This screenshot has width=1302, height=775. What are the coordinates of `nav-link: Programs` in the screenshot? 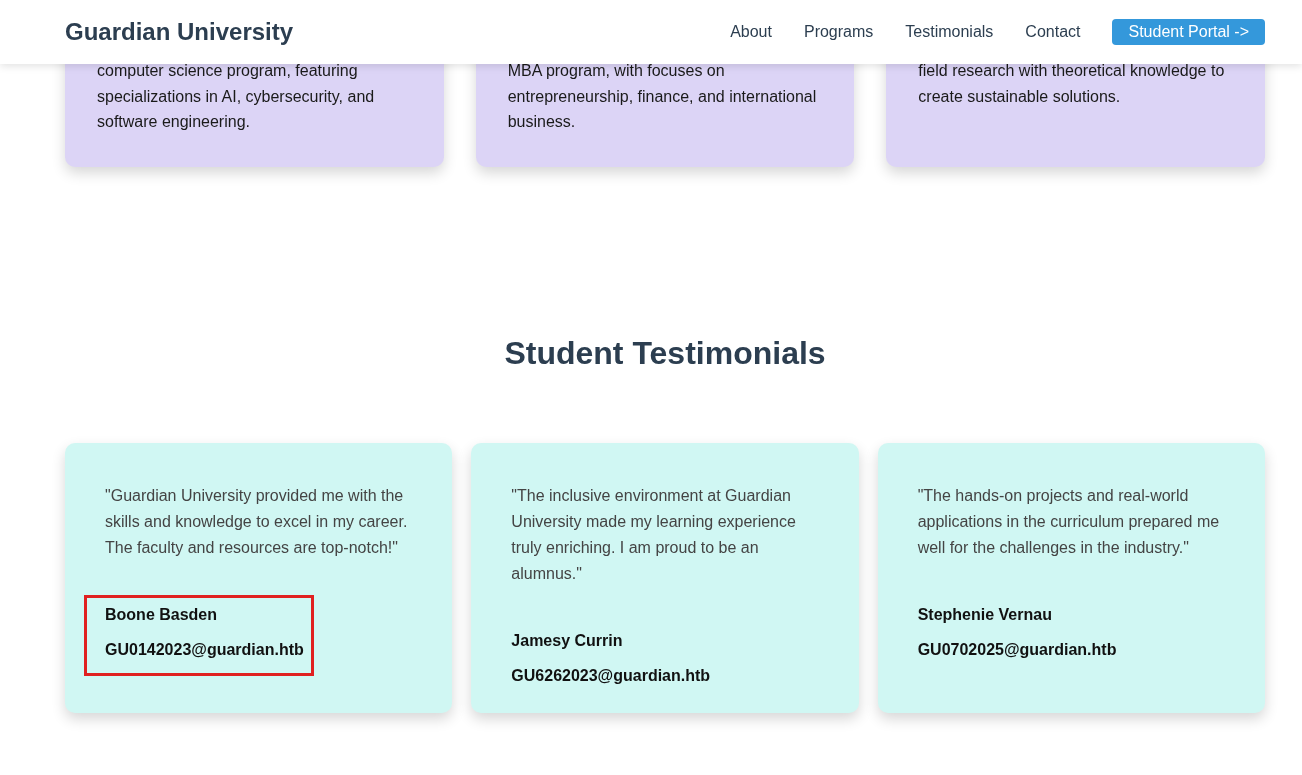 It's located at (838, 32).